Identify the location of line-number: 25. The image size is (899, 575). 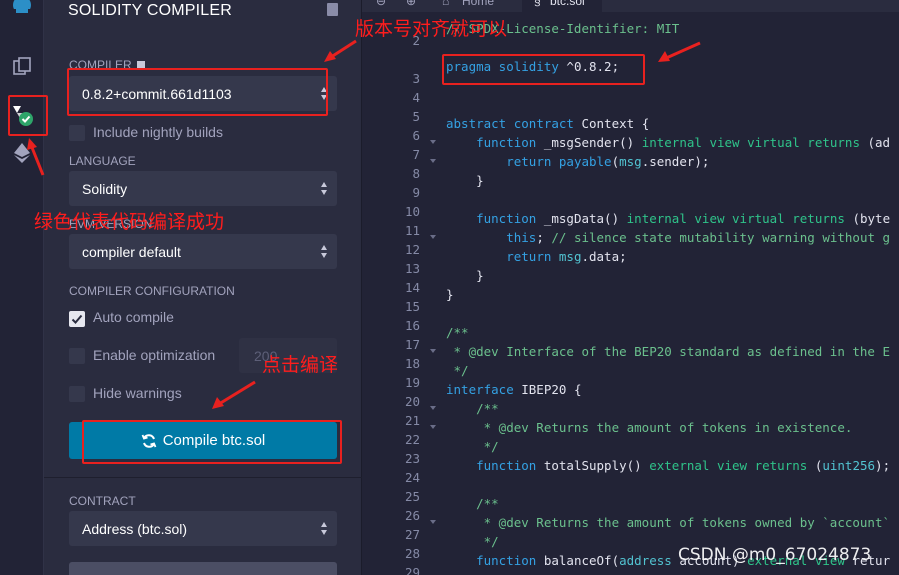
(412, 496).